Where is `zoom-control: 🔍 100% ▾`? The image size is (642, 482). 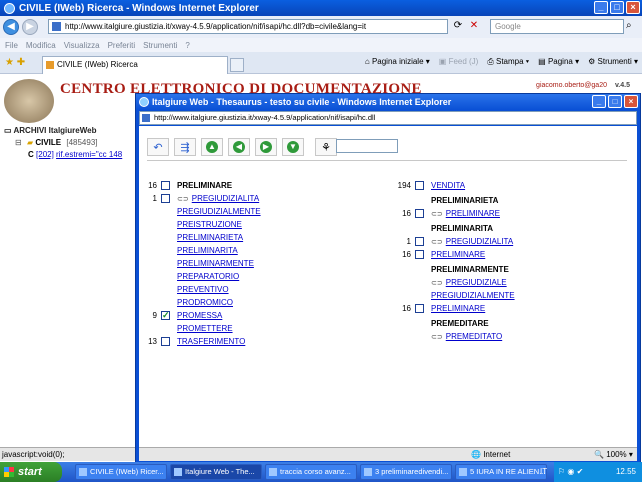
zoom-control: 🔍 100% ▾ is located at coordinates (613, 454).